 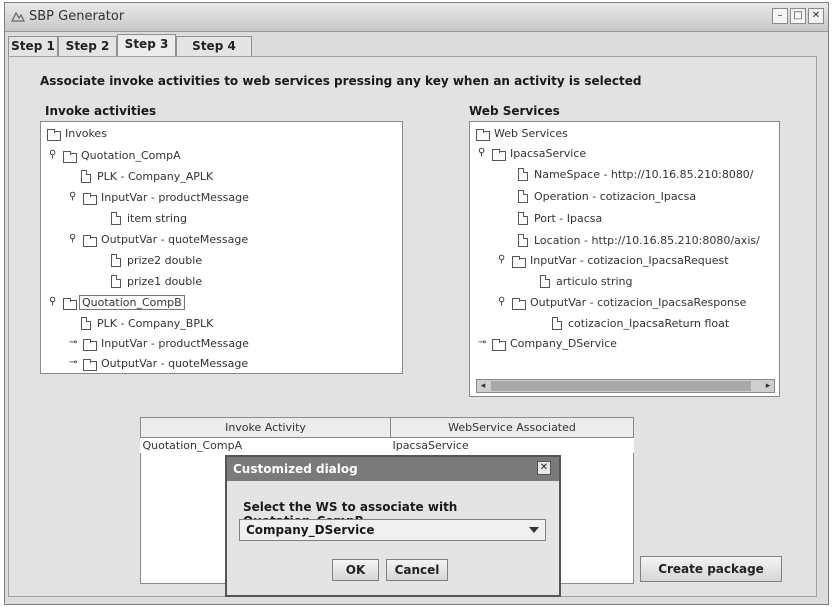 I want to click on dialog-title-bar: Customized dialog ✕, so click(x=393, y=469).